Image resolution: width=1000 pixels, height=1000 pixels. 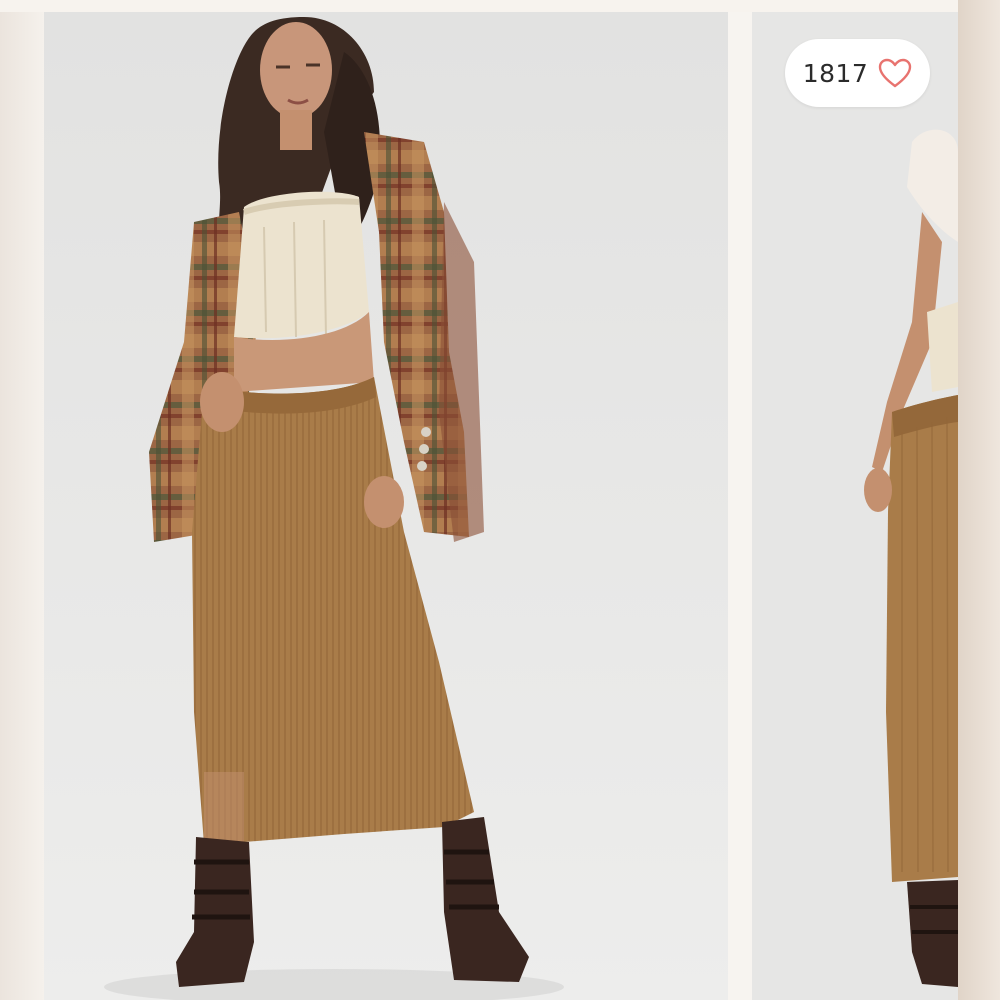 I want to click on carousel-gap, so click(x=740, y=506).